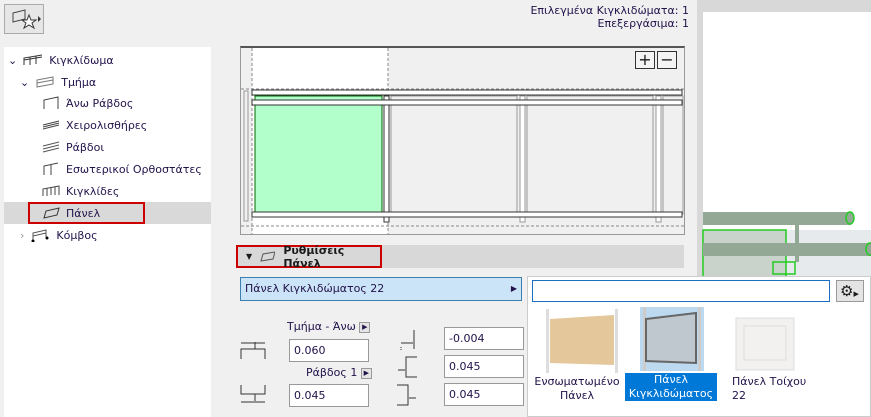 The image size is (871, 417). What do you see at coordinates (407, 340) in the screenshot?
I see `side-offset-icon` at bounding box center [407, 340].